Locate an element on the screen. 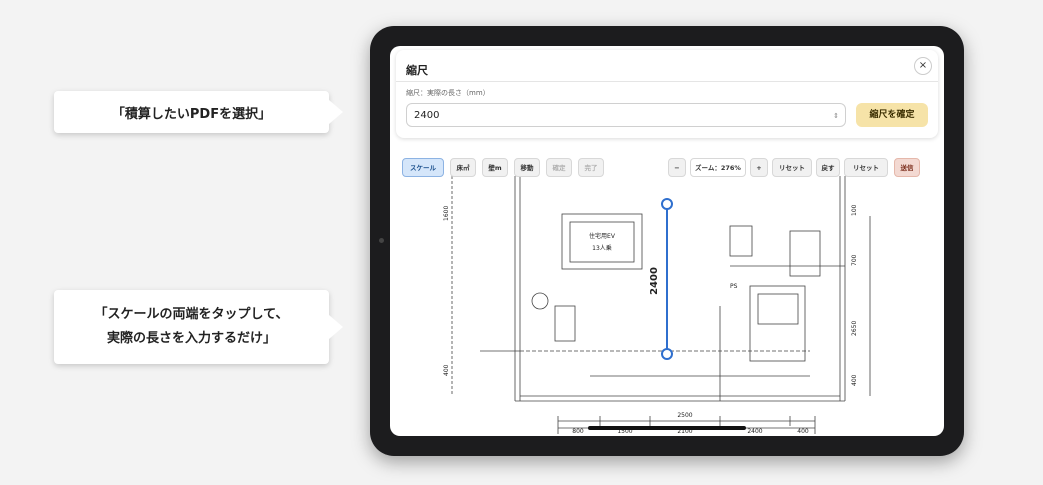 The width and height of the screenshot is (1043, 485). stepper-icon: ⇕ is located at coordinates (836, 116).